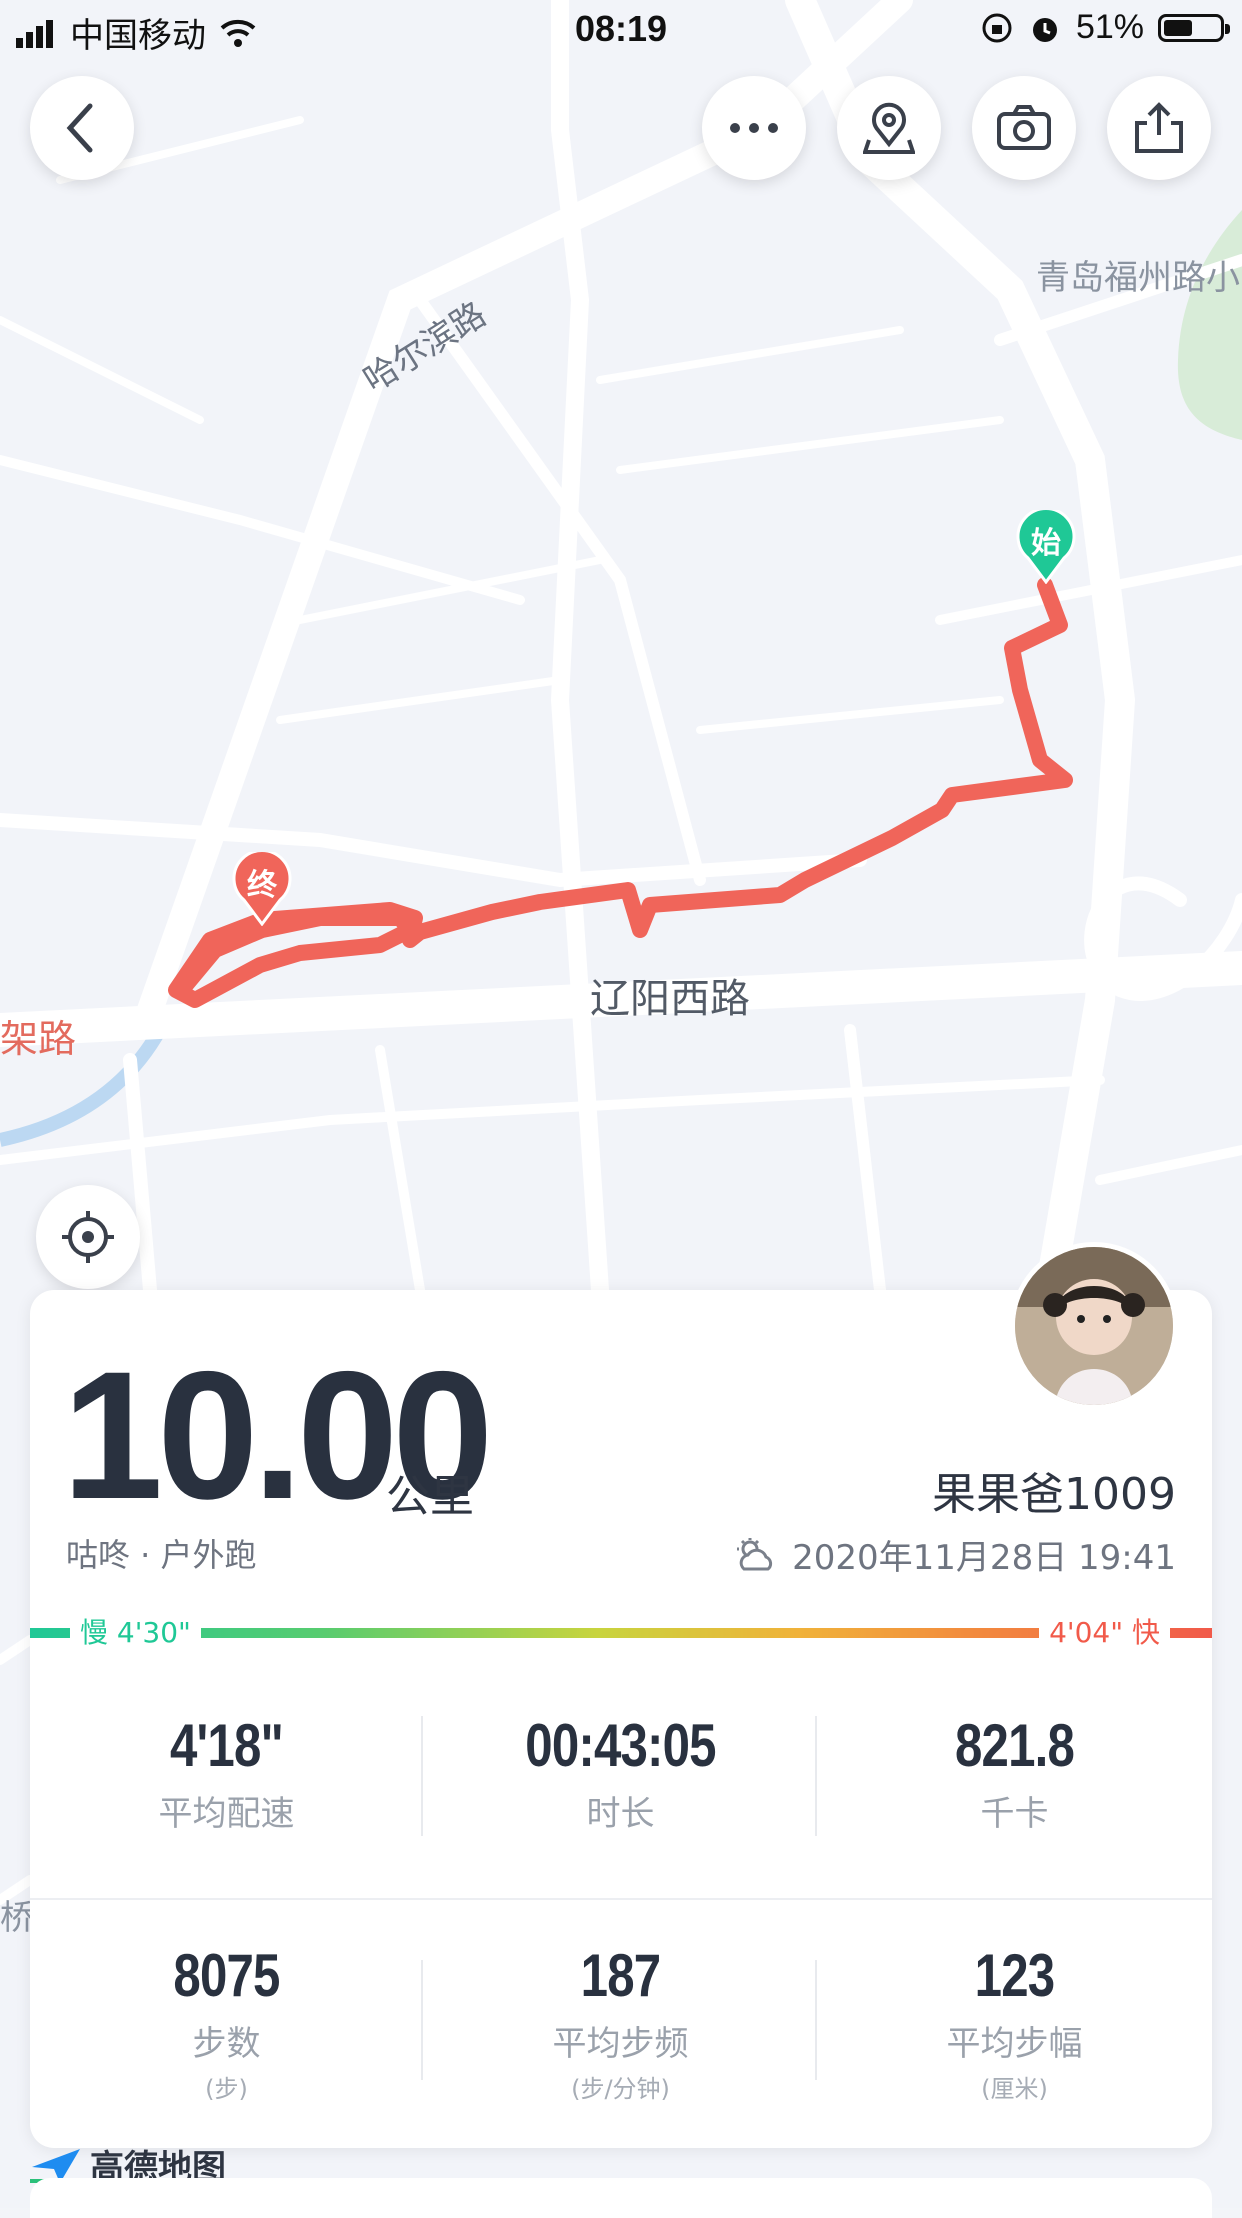 The height and width of the screenshot is (2218, 1242). What do you see at coordinates (17, 1918) in the screenshot?
I see `map-label-bridge: 桥` at bounding box center [17, 1918].